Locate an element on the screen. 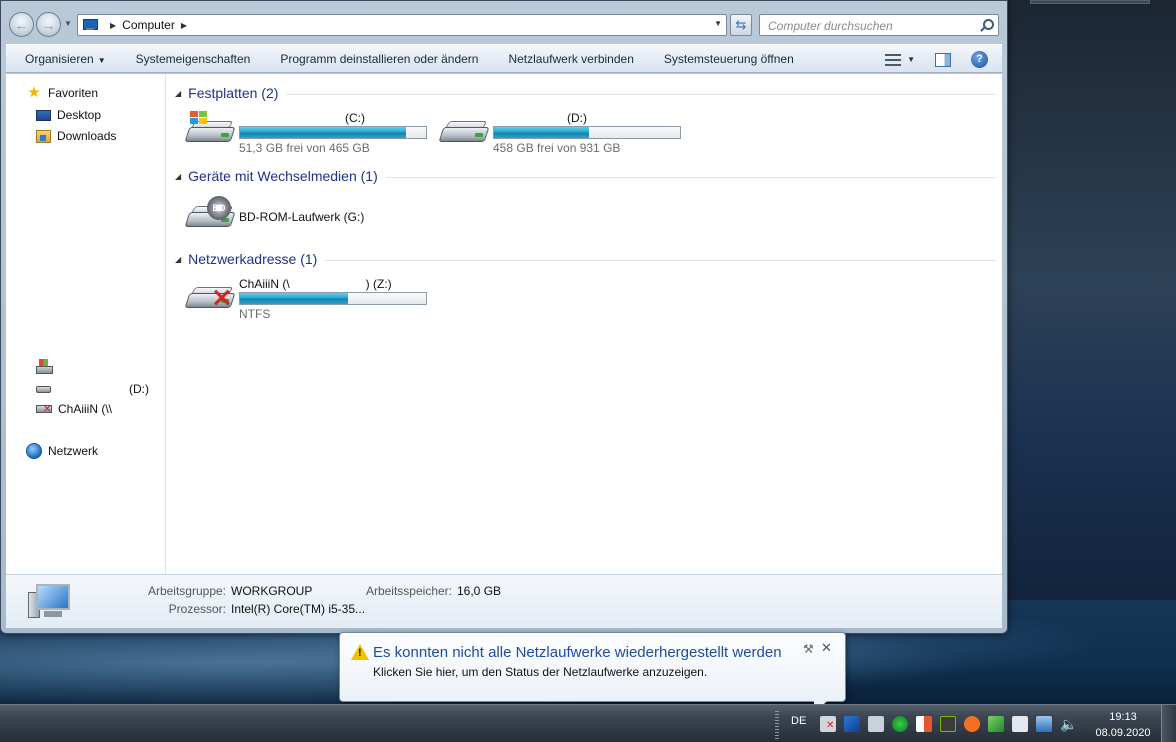 The image size is (1176, 742). preview-pane-icon is located at coordinates (943, 59).